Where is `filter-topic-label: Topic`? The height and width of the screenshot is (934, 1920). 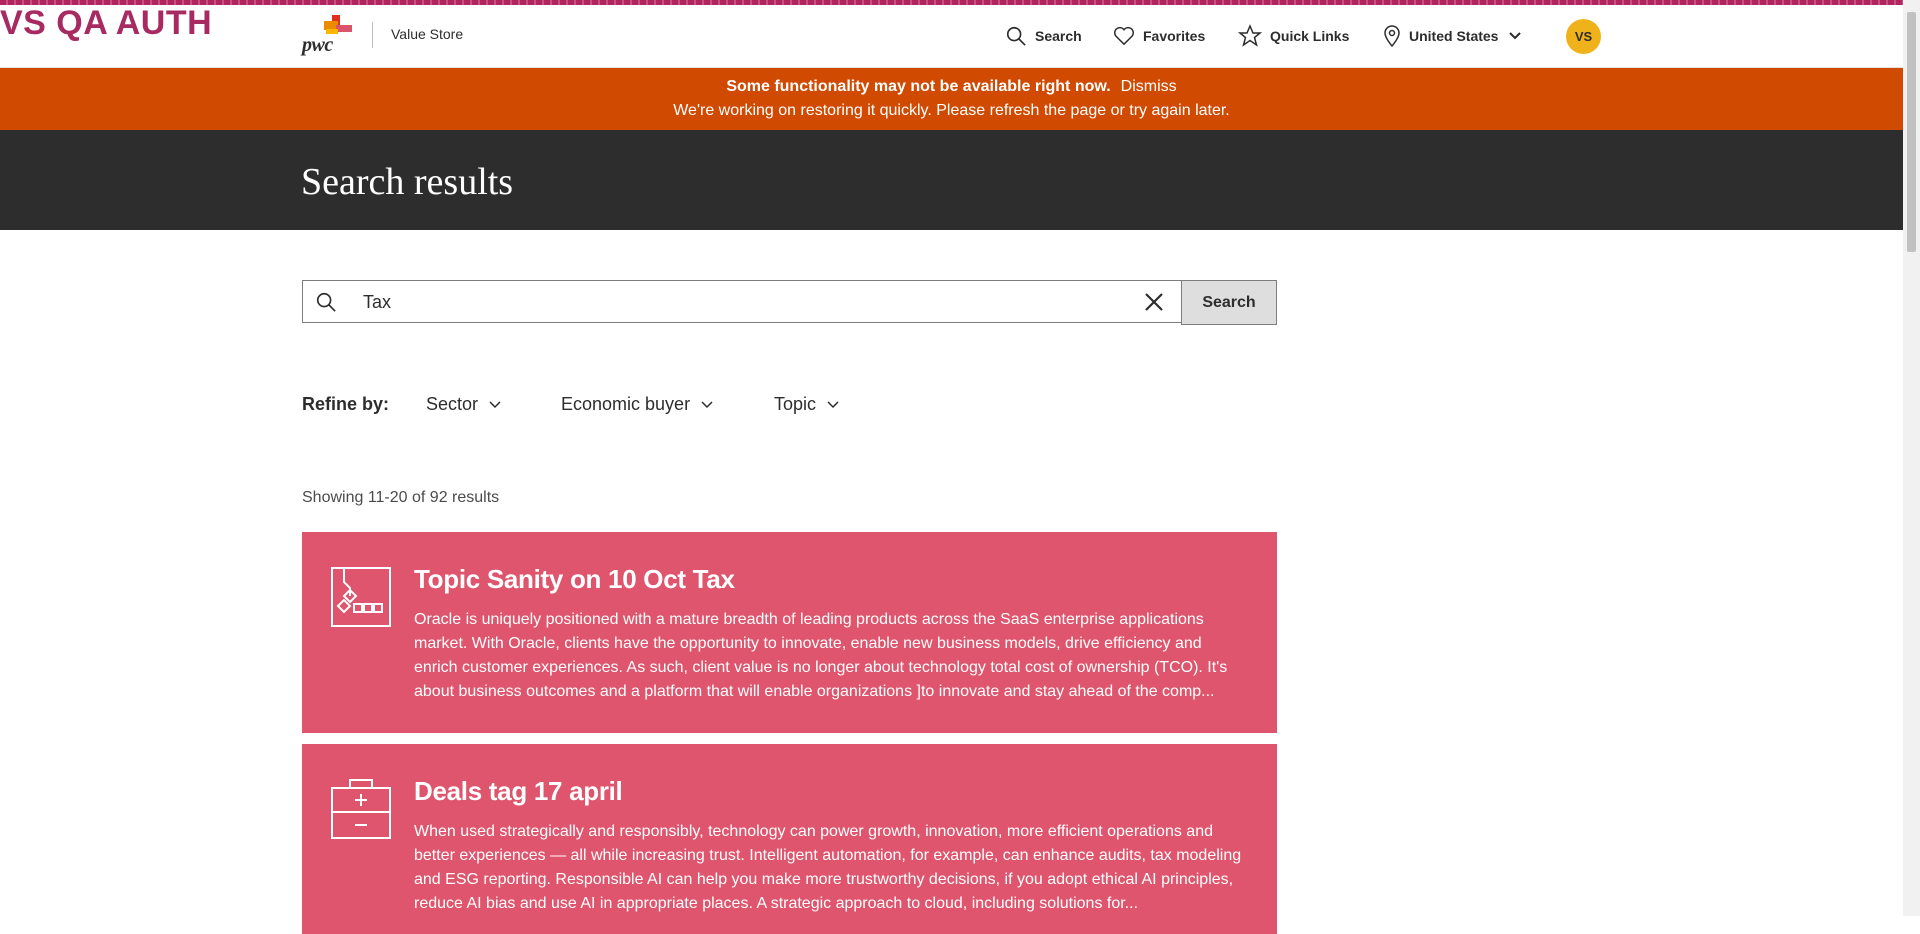
filter-topic-label: Topic is located at coordinates (795, 404).